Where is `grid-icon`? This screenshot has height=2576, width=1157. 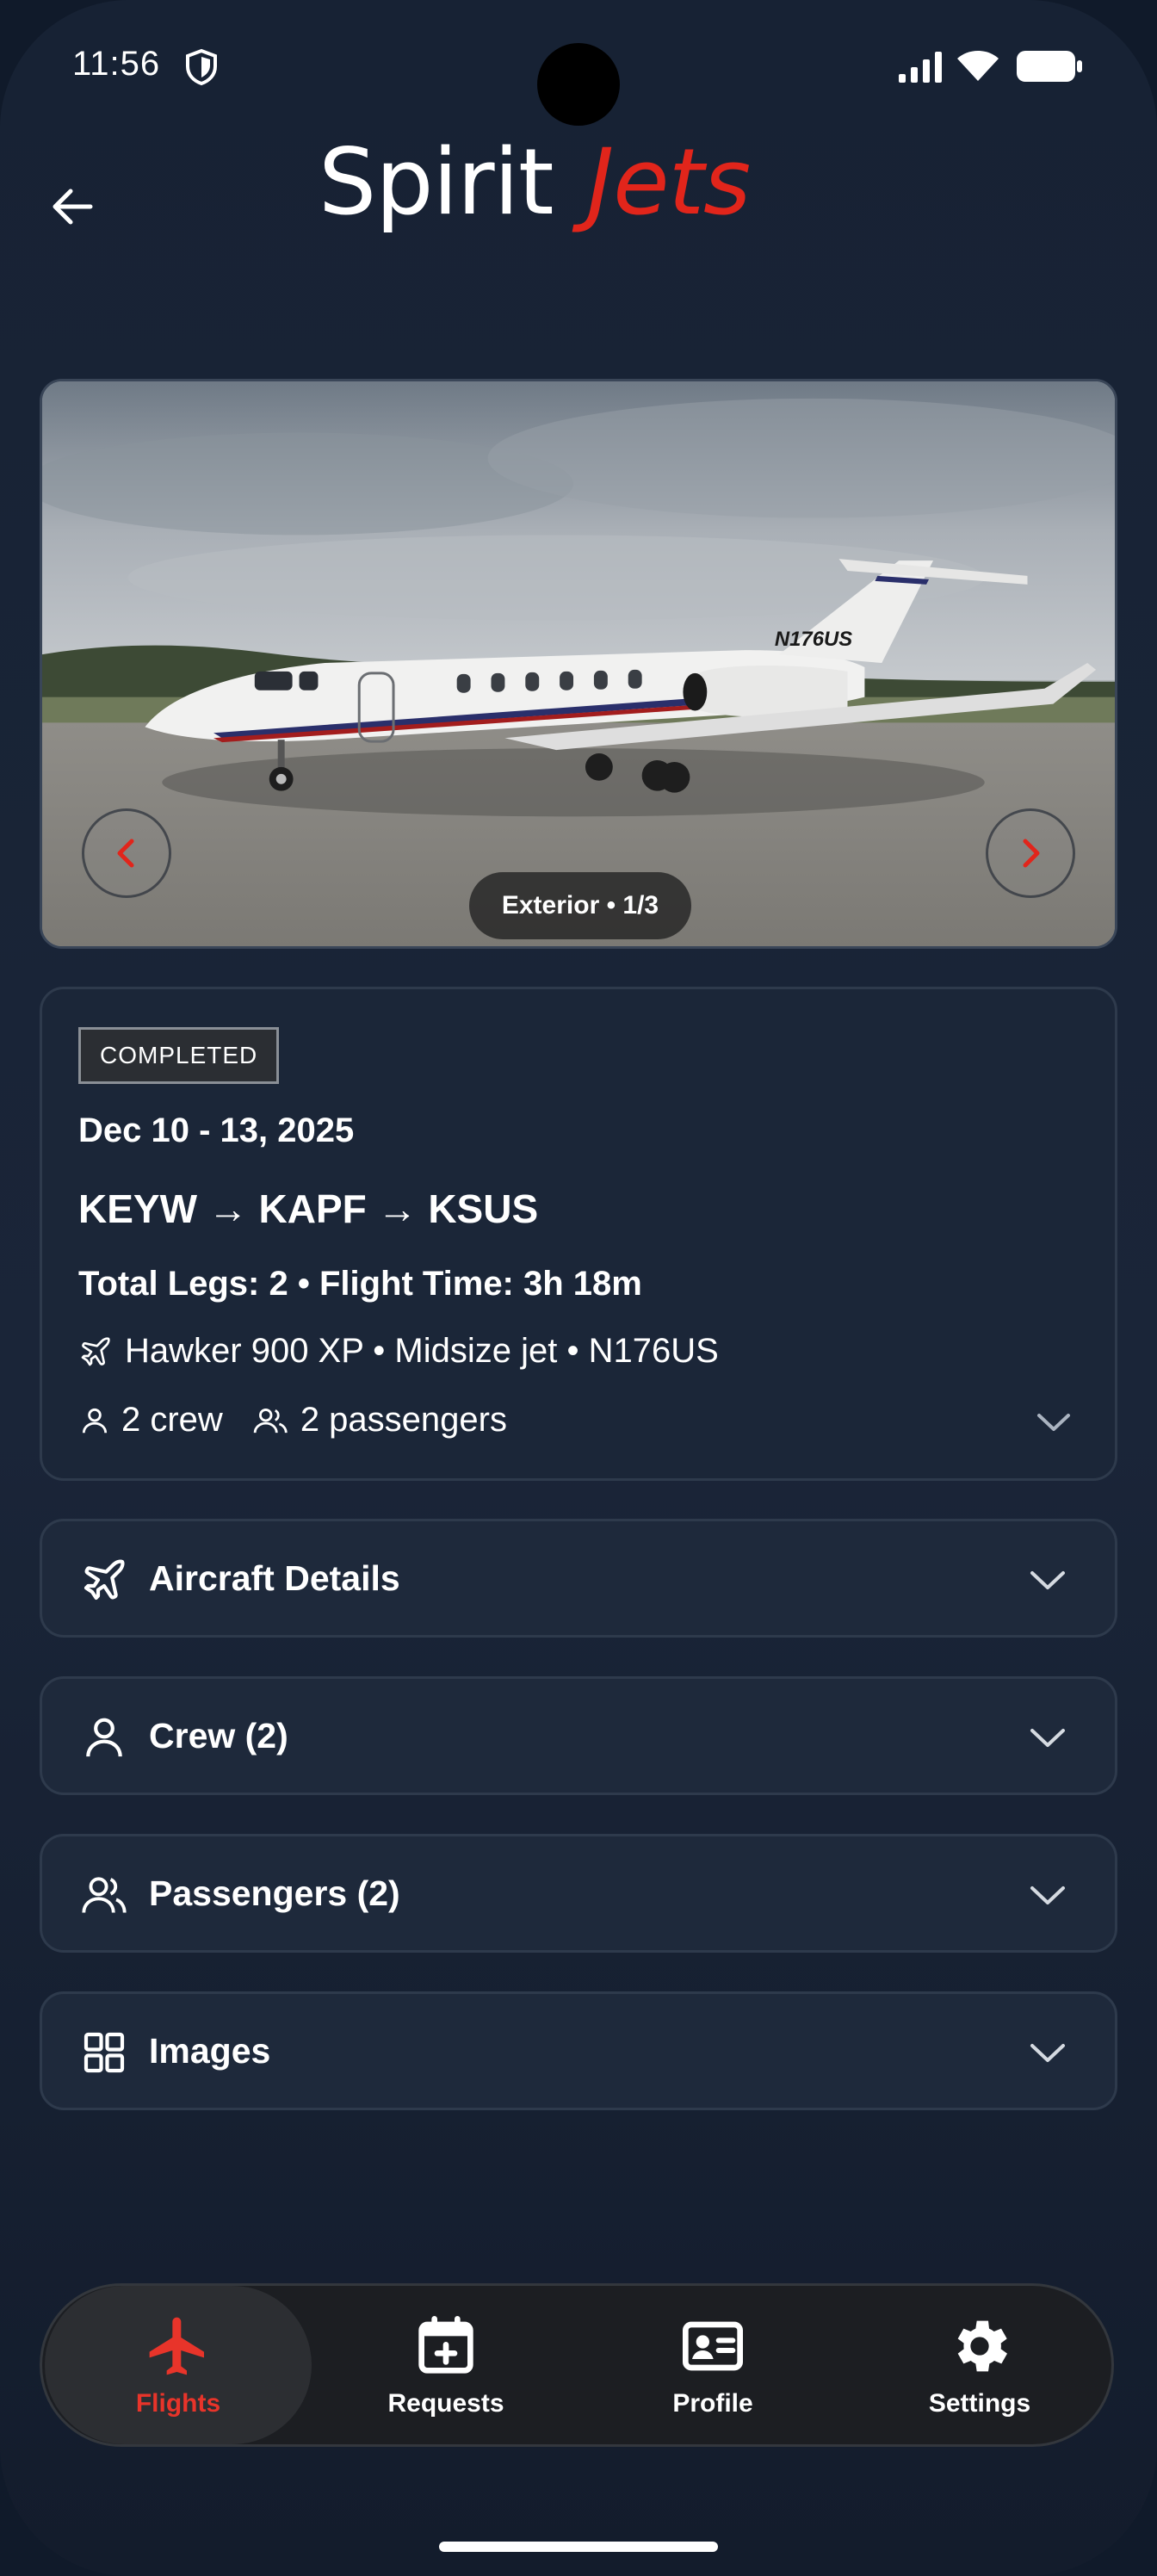
grid-icon is located at coordinates (104, 2052).